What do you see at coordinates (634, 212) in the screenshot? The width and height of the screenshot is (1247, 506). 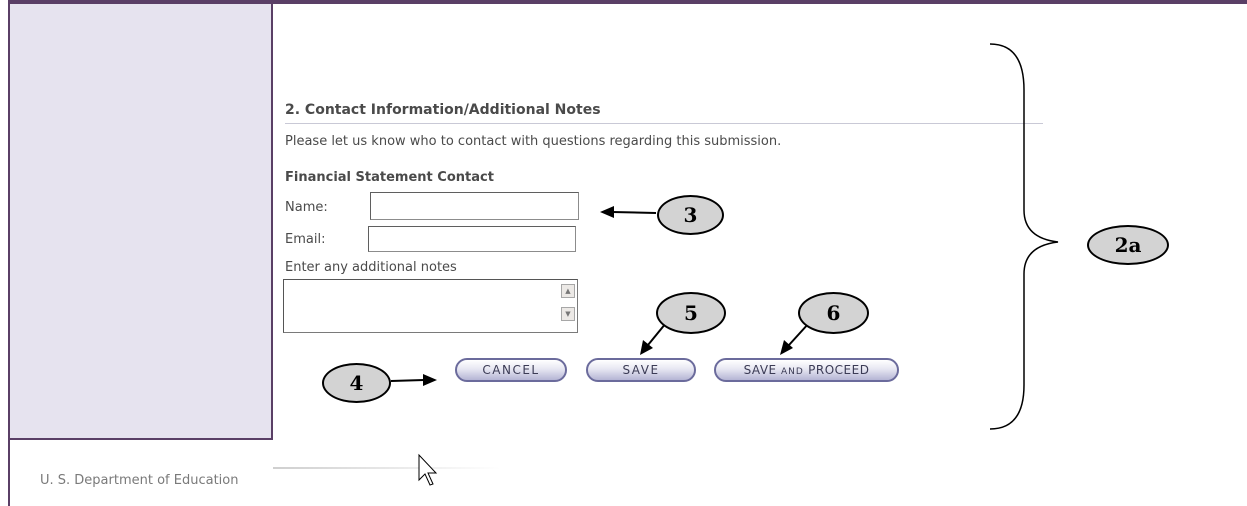 I see `arrow-3-line` at bounding box center [634, 212].